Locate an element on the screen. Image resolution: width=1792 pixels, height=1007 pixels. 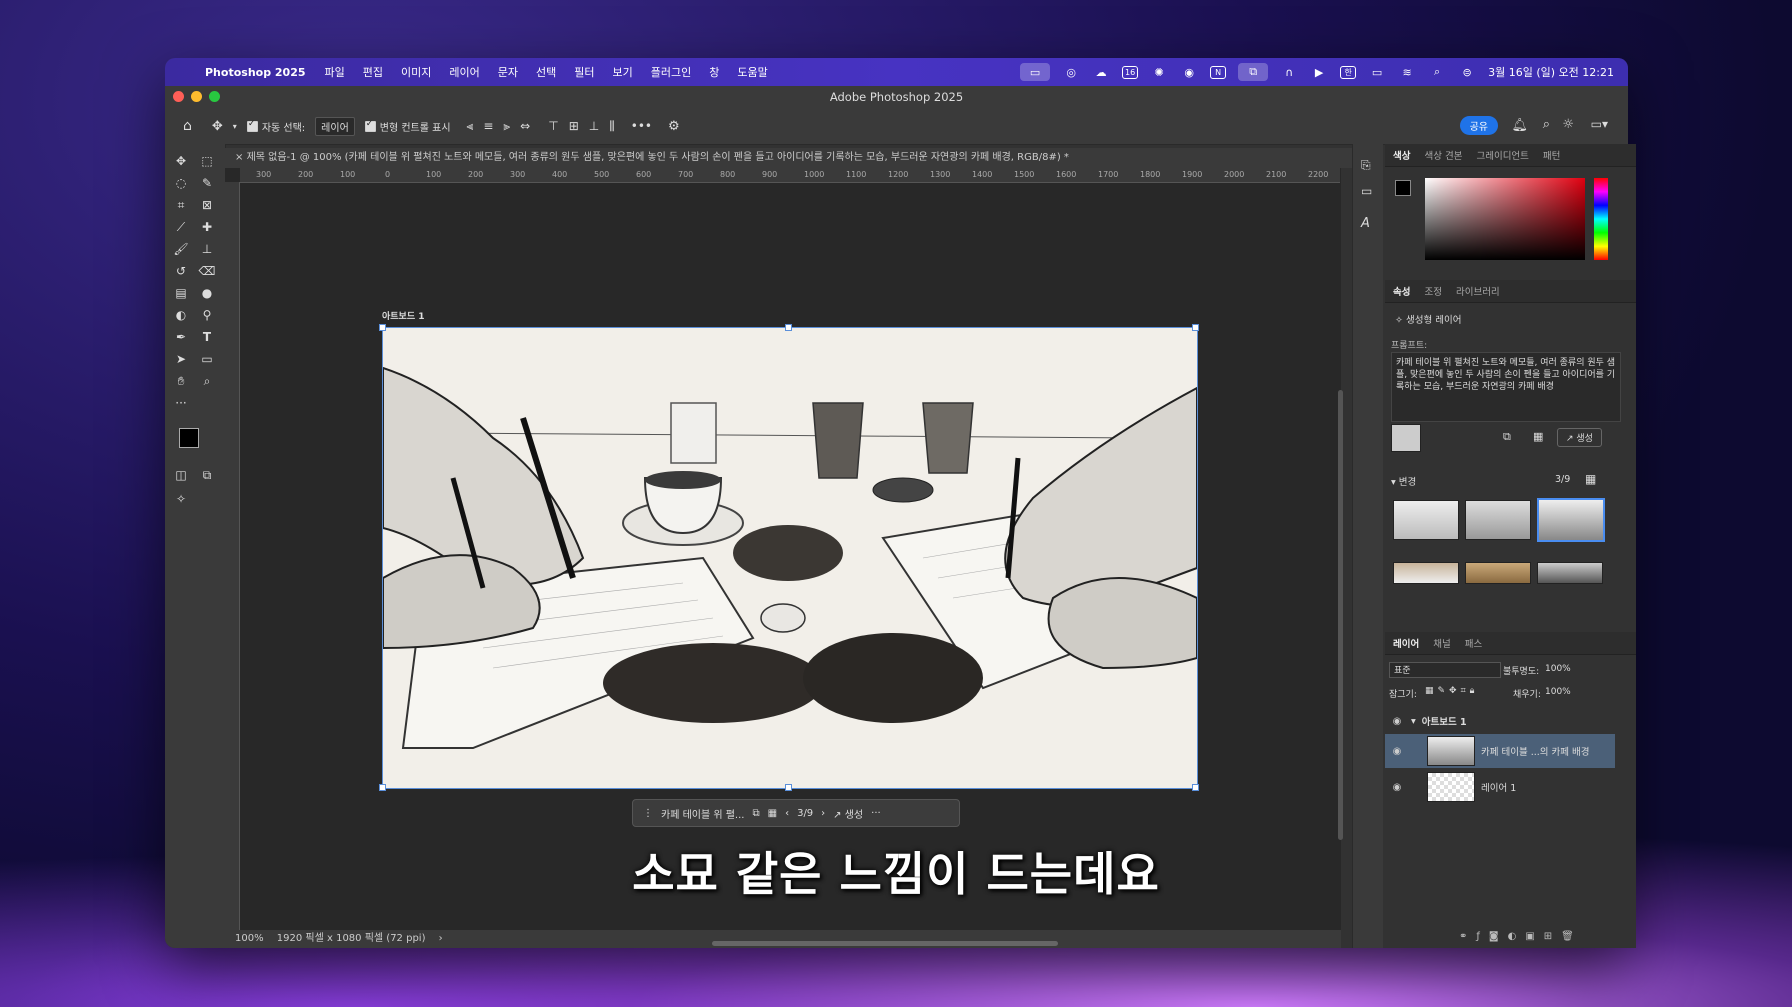
app-name-menu: Photoshop 2025 is located at coordinates (255, 72).